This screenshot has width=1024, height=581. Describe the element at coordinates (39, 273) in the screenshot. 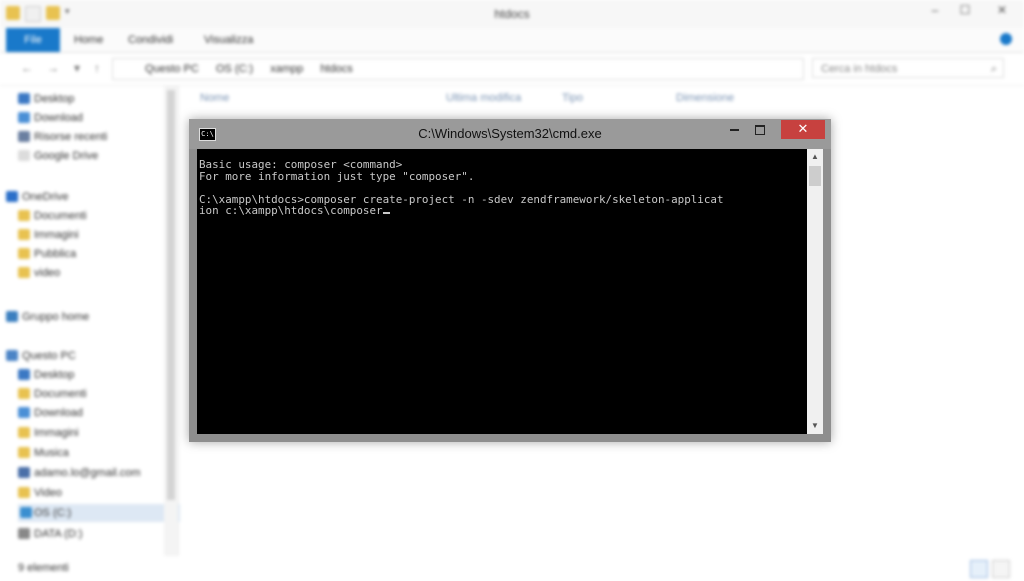

I see `nav-item-video-onedrive: video` at that location.